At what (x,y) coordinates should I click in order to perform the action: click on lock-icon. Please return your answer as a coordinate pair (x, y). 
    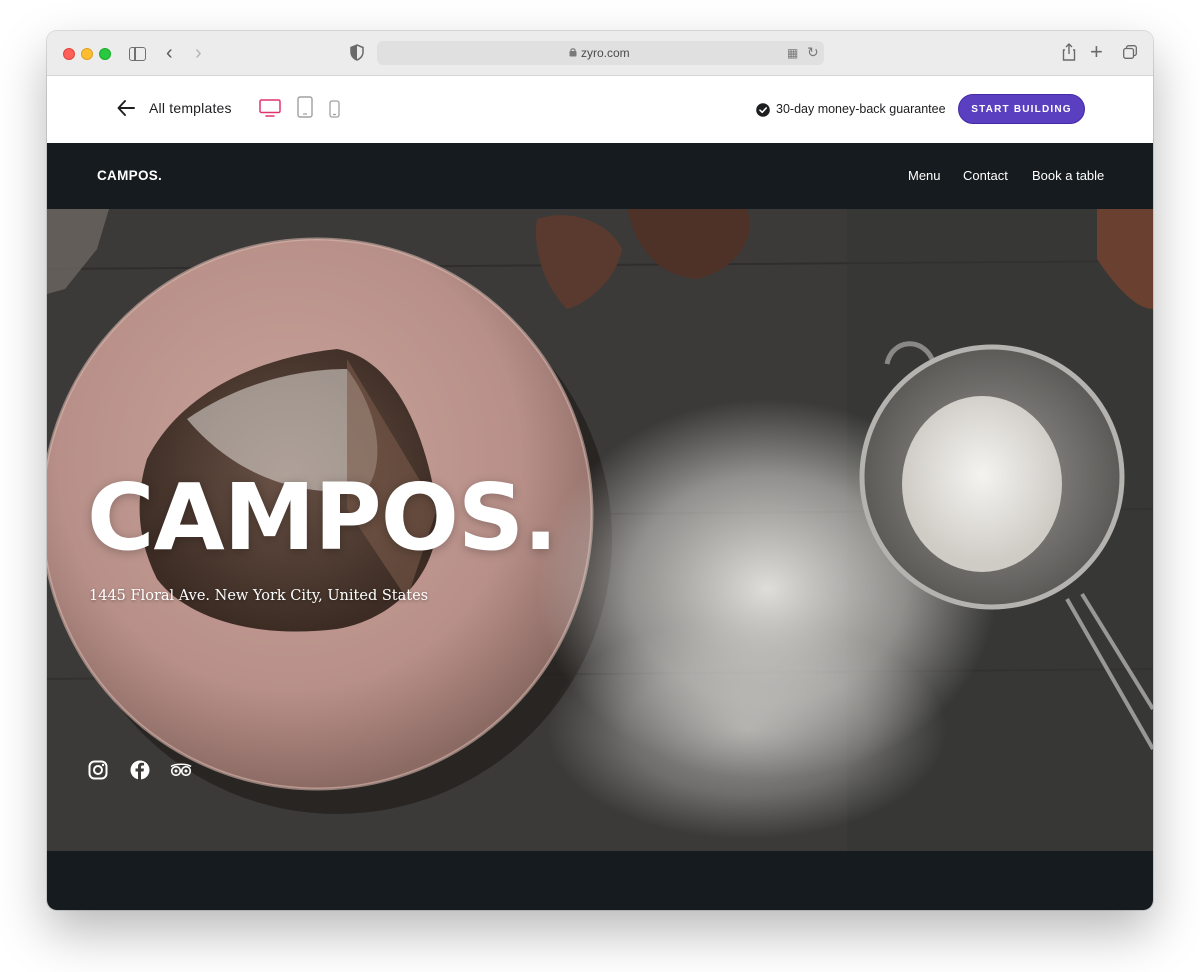
    Looking at the image, I should click on (573, 52).